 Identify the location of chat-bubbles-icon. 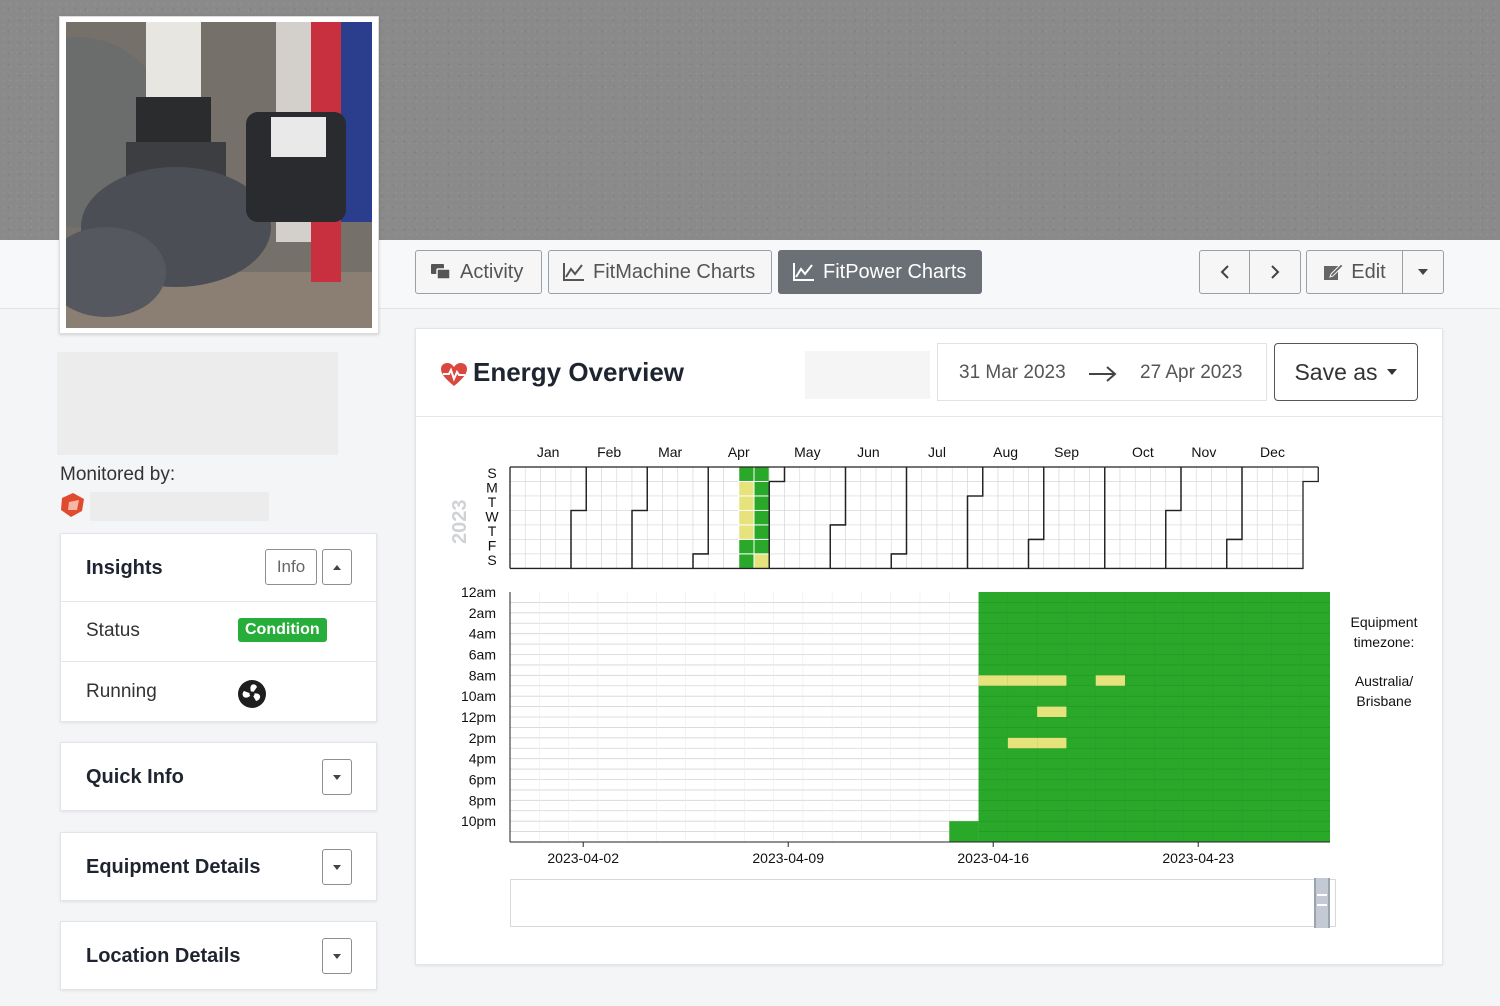
(441, 272).